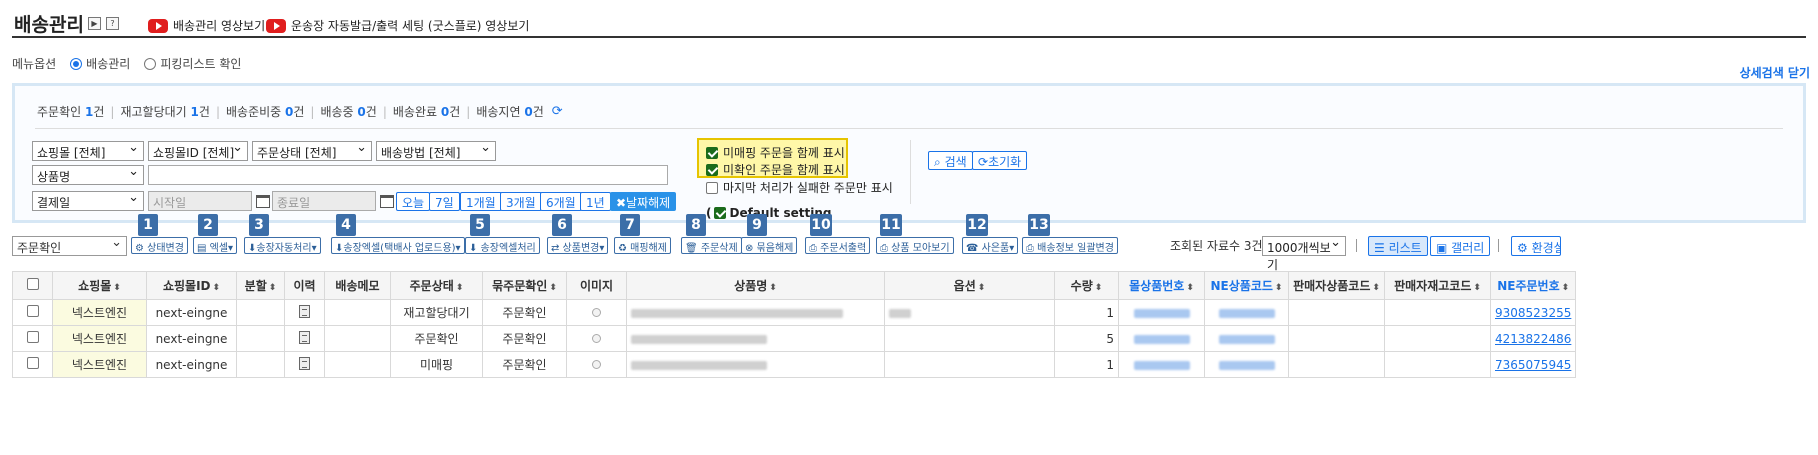 The image size is (1818, 455). Describe the element at coordinates (191, 285) in the screenshot. I see `col-shop-id: 쇼핑몰ID ⬍` at that location.